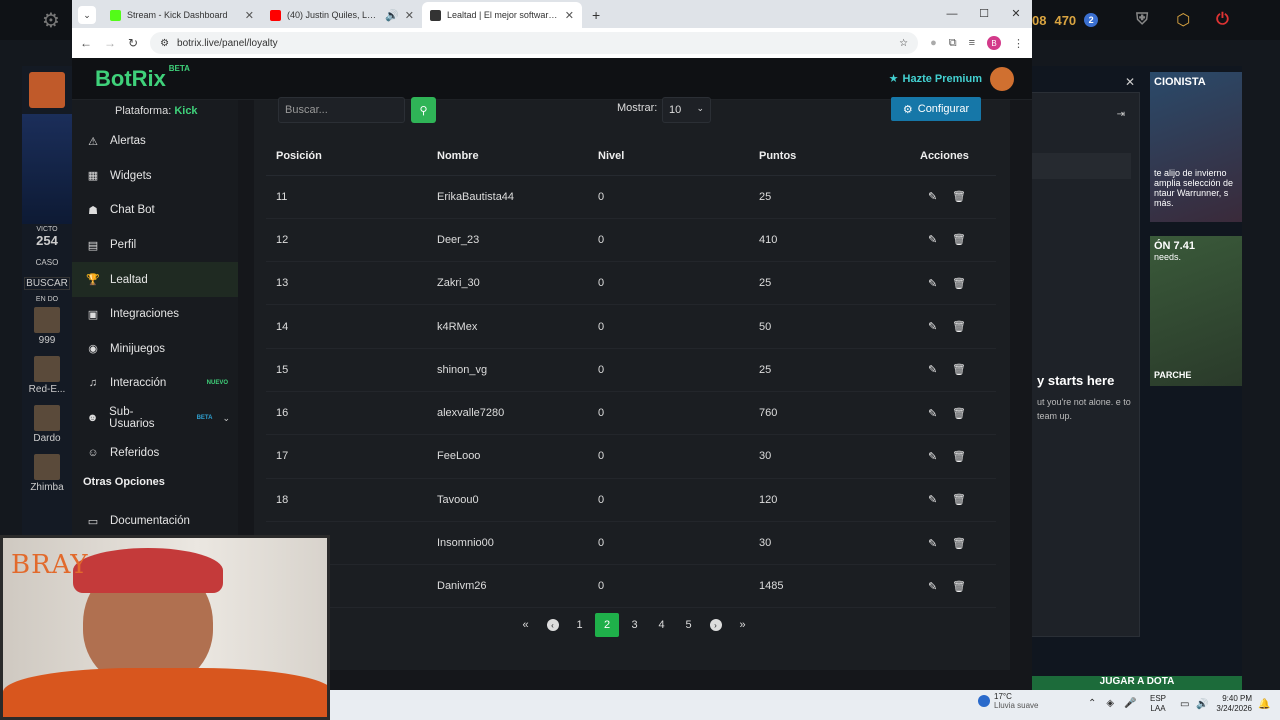  I want to click on forward-icon: →, so click(110, 43).